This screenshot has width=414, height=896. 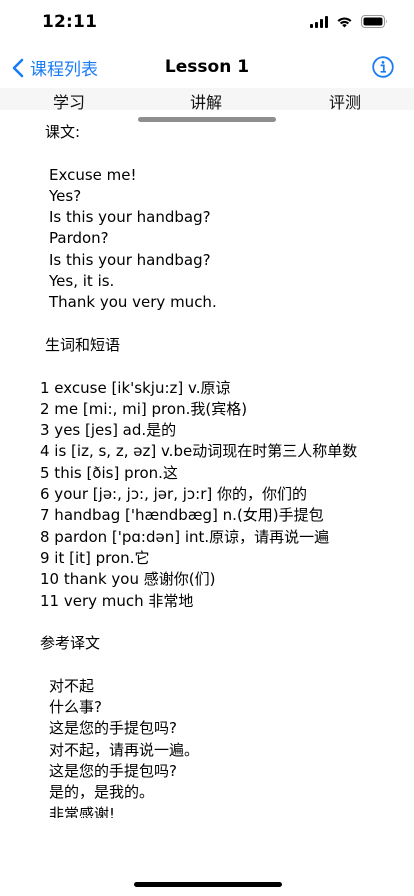 What do you see at coordinates (144, 408) in the screenshot?
I see `vocab-line: 2 me [mi:, mi] pron.我(宾格)` at bounding box center [144, 408].